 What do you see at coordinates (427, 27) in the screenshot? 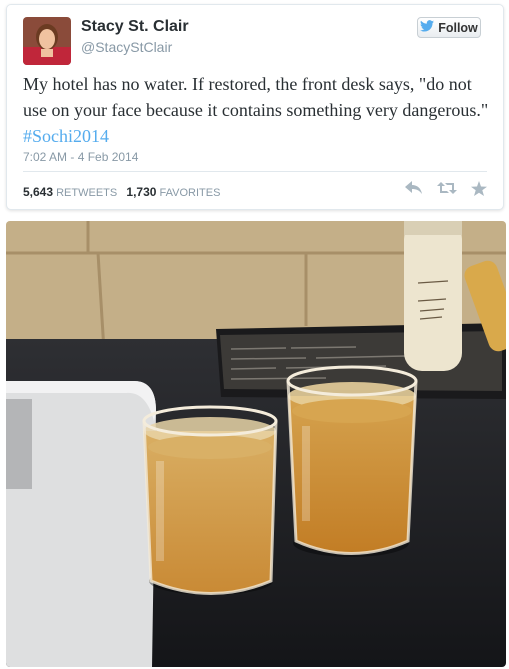
I see `bird-icon` at bounding box center [427, 27].